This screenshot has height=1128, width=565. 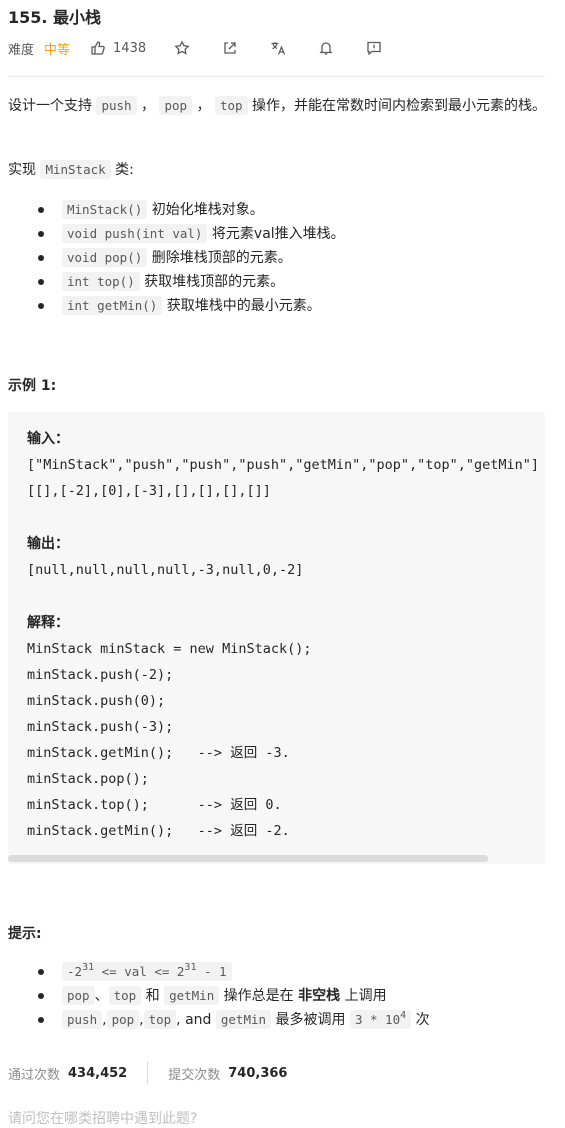 I want to click on like-count: 1438, so click(x=130, y=48).